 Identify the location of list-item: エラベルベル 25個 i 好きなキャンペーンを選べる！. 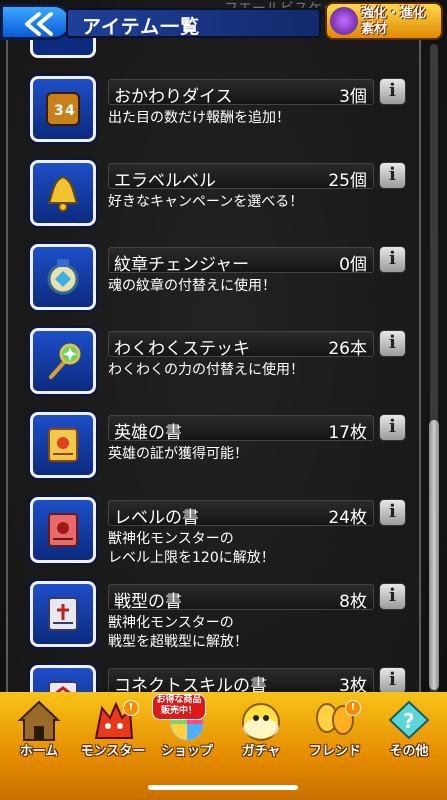
(220, 195).